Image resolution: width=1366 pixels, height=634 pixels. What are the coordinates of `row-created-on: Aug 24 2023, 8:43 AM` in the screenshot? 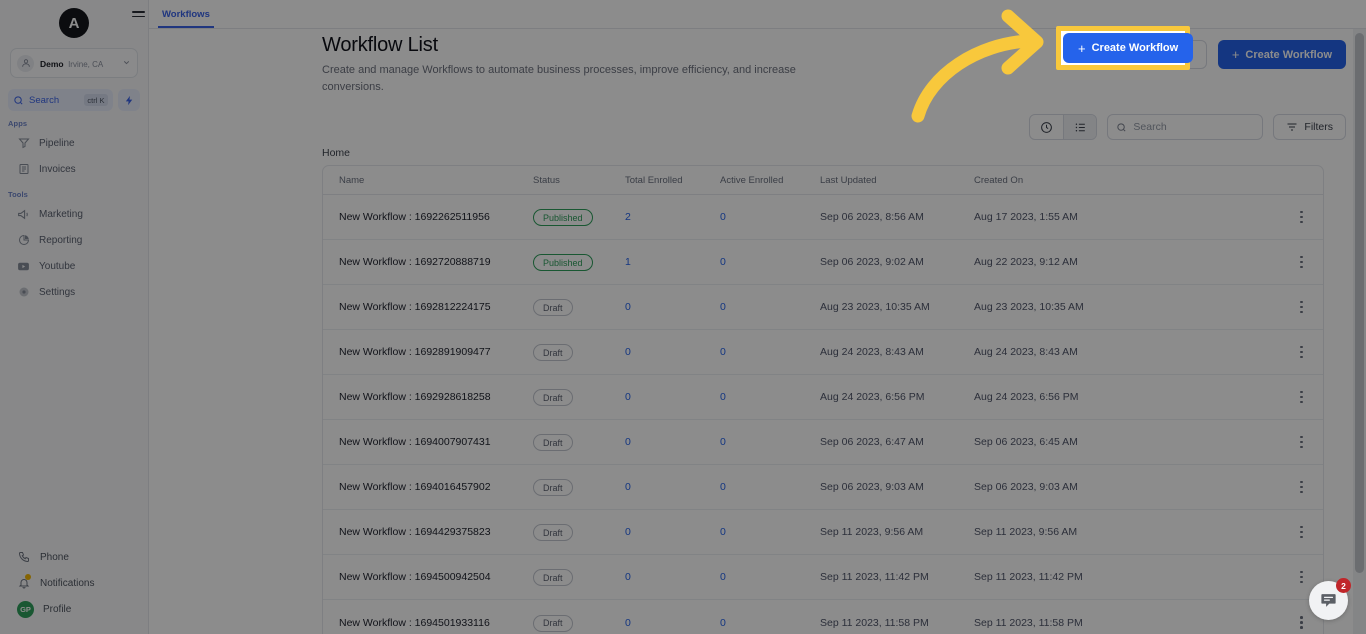 It's located at (1026, 352).